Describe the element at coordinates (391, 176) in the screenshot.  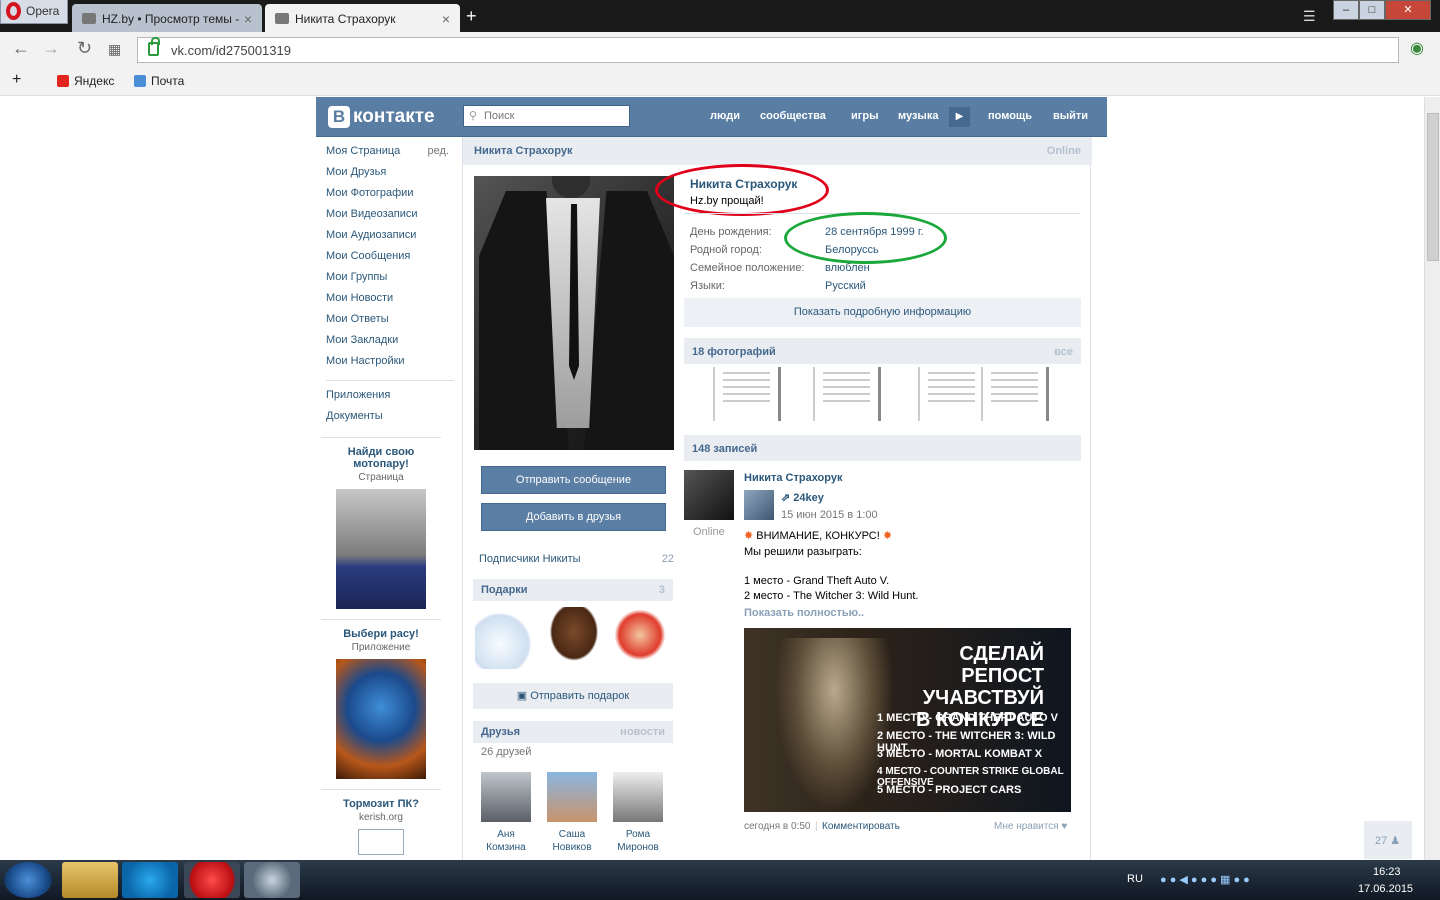
I see `menu-friends: Мои Друзья` at that location.